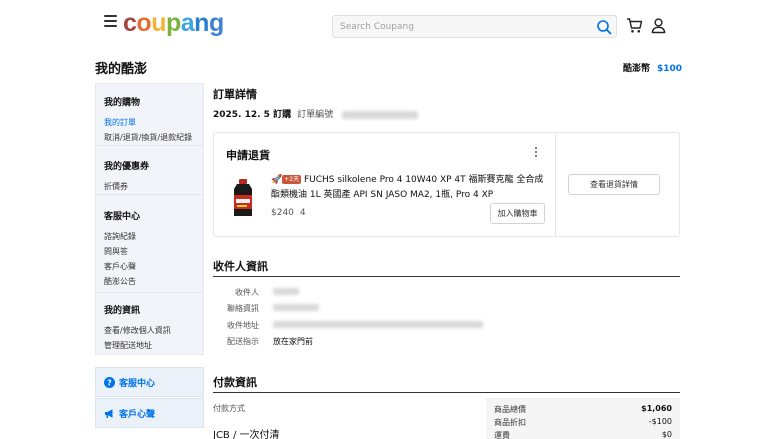 This screenshot has width=780, height=439. I want to click on sidebar-section-title: 我的購物, so click(122, 103).